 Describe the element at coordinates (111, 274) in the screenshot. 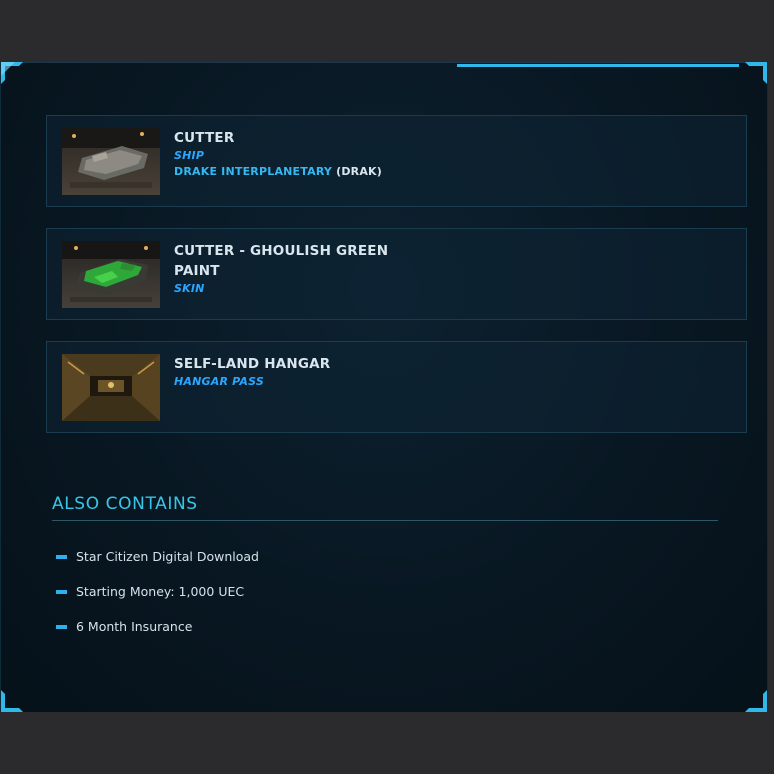

I see `green-paint-ship-thumbnail-icon` at that location.